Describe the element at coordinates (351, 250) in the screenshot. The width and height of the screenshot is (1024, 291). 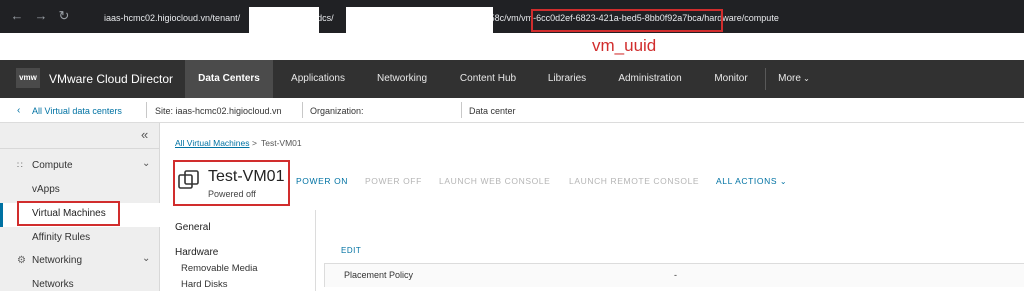
I see `edit-button: EDIT` at that location.